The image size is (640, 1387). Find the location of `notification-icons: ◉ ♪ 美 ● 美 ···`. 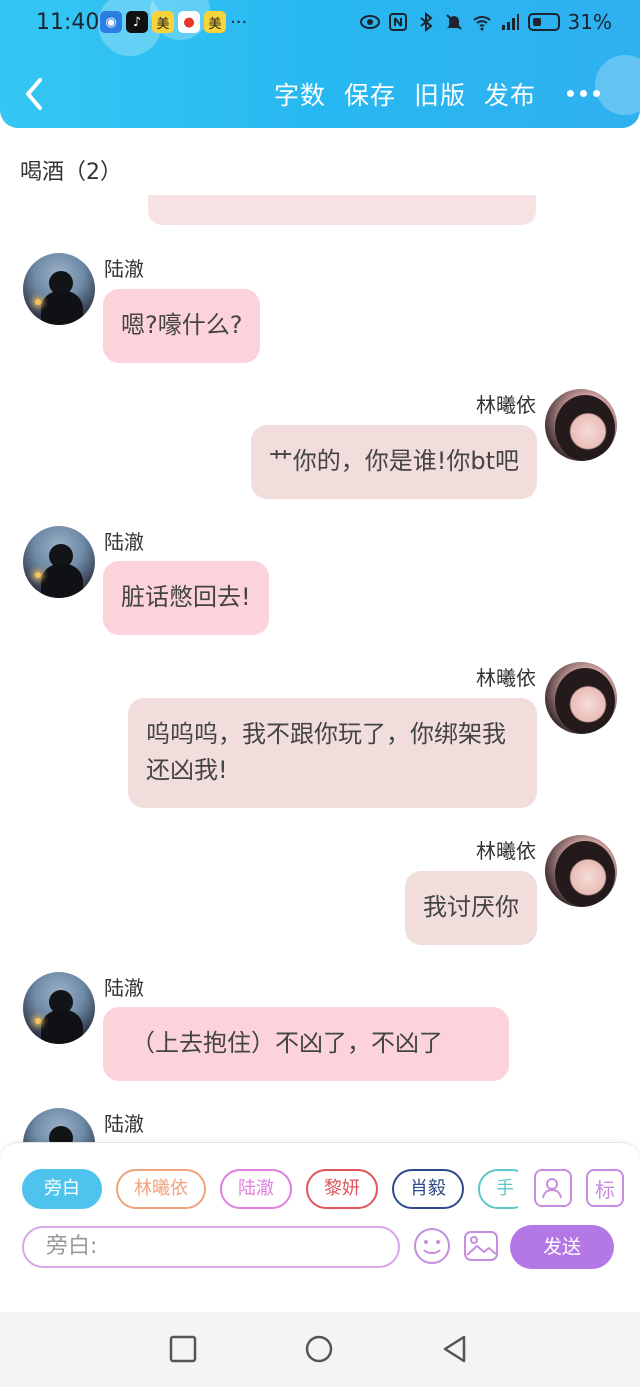

notification-icons: ◉ ♪ 美 ● 美 ··· is located at coordinates (173, 22).